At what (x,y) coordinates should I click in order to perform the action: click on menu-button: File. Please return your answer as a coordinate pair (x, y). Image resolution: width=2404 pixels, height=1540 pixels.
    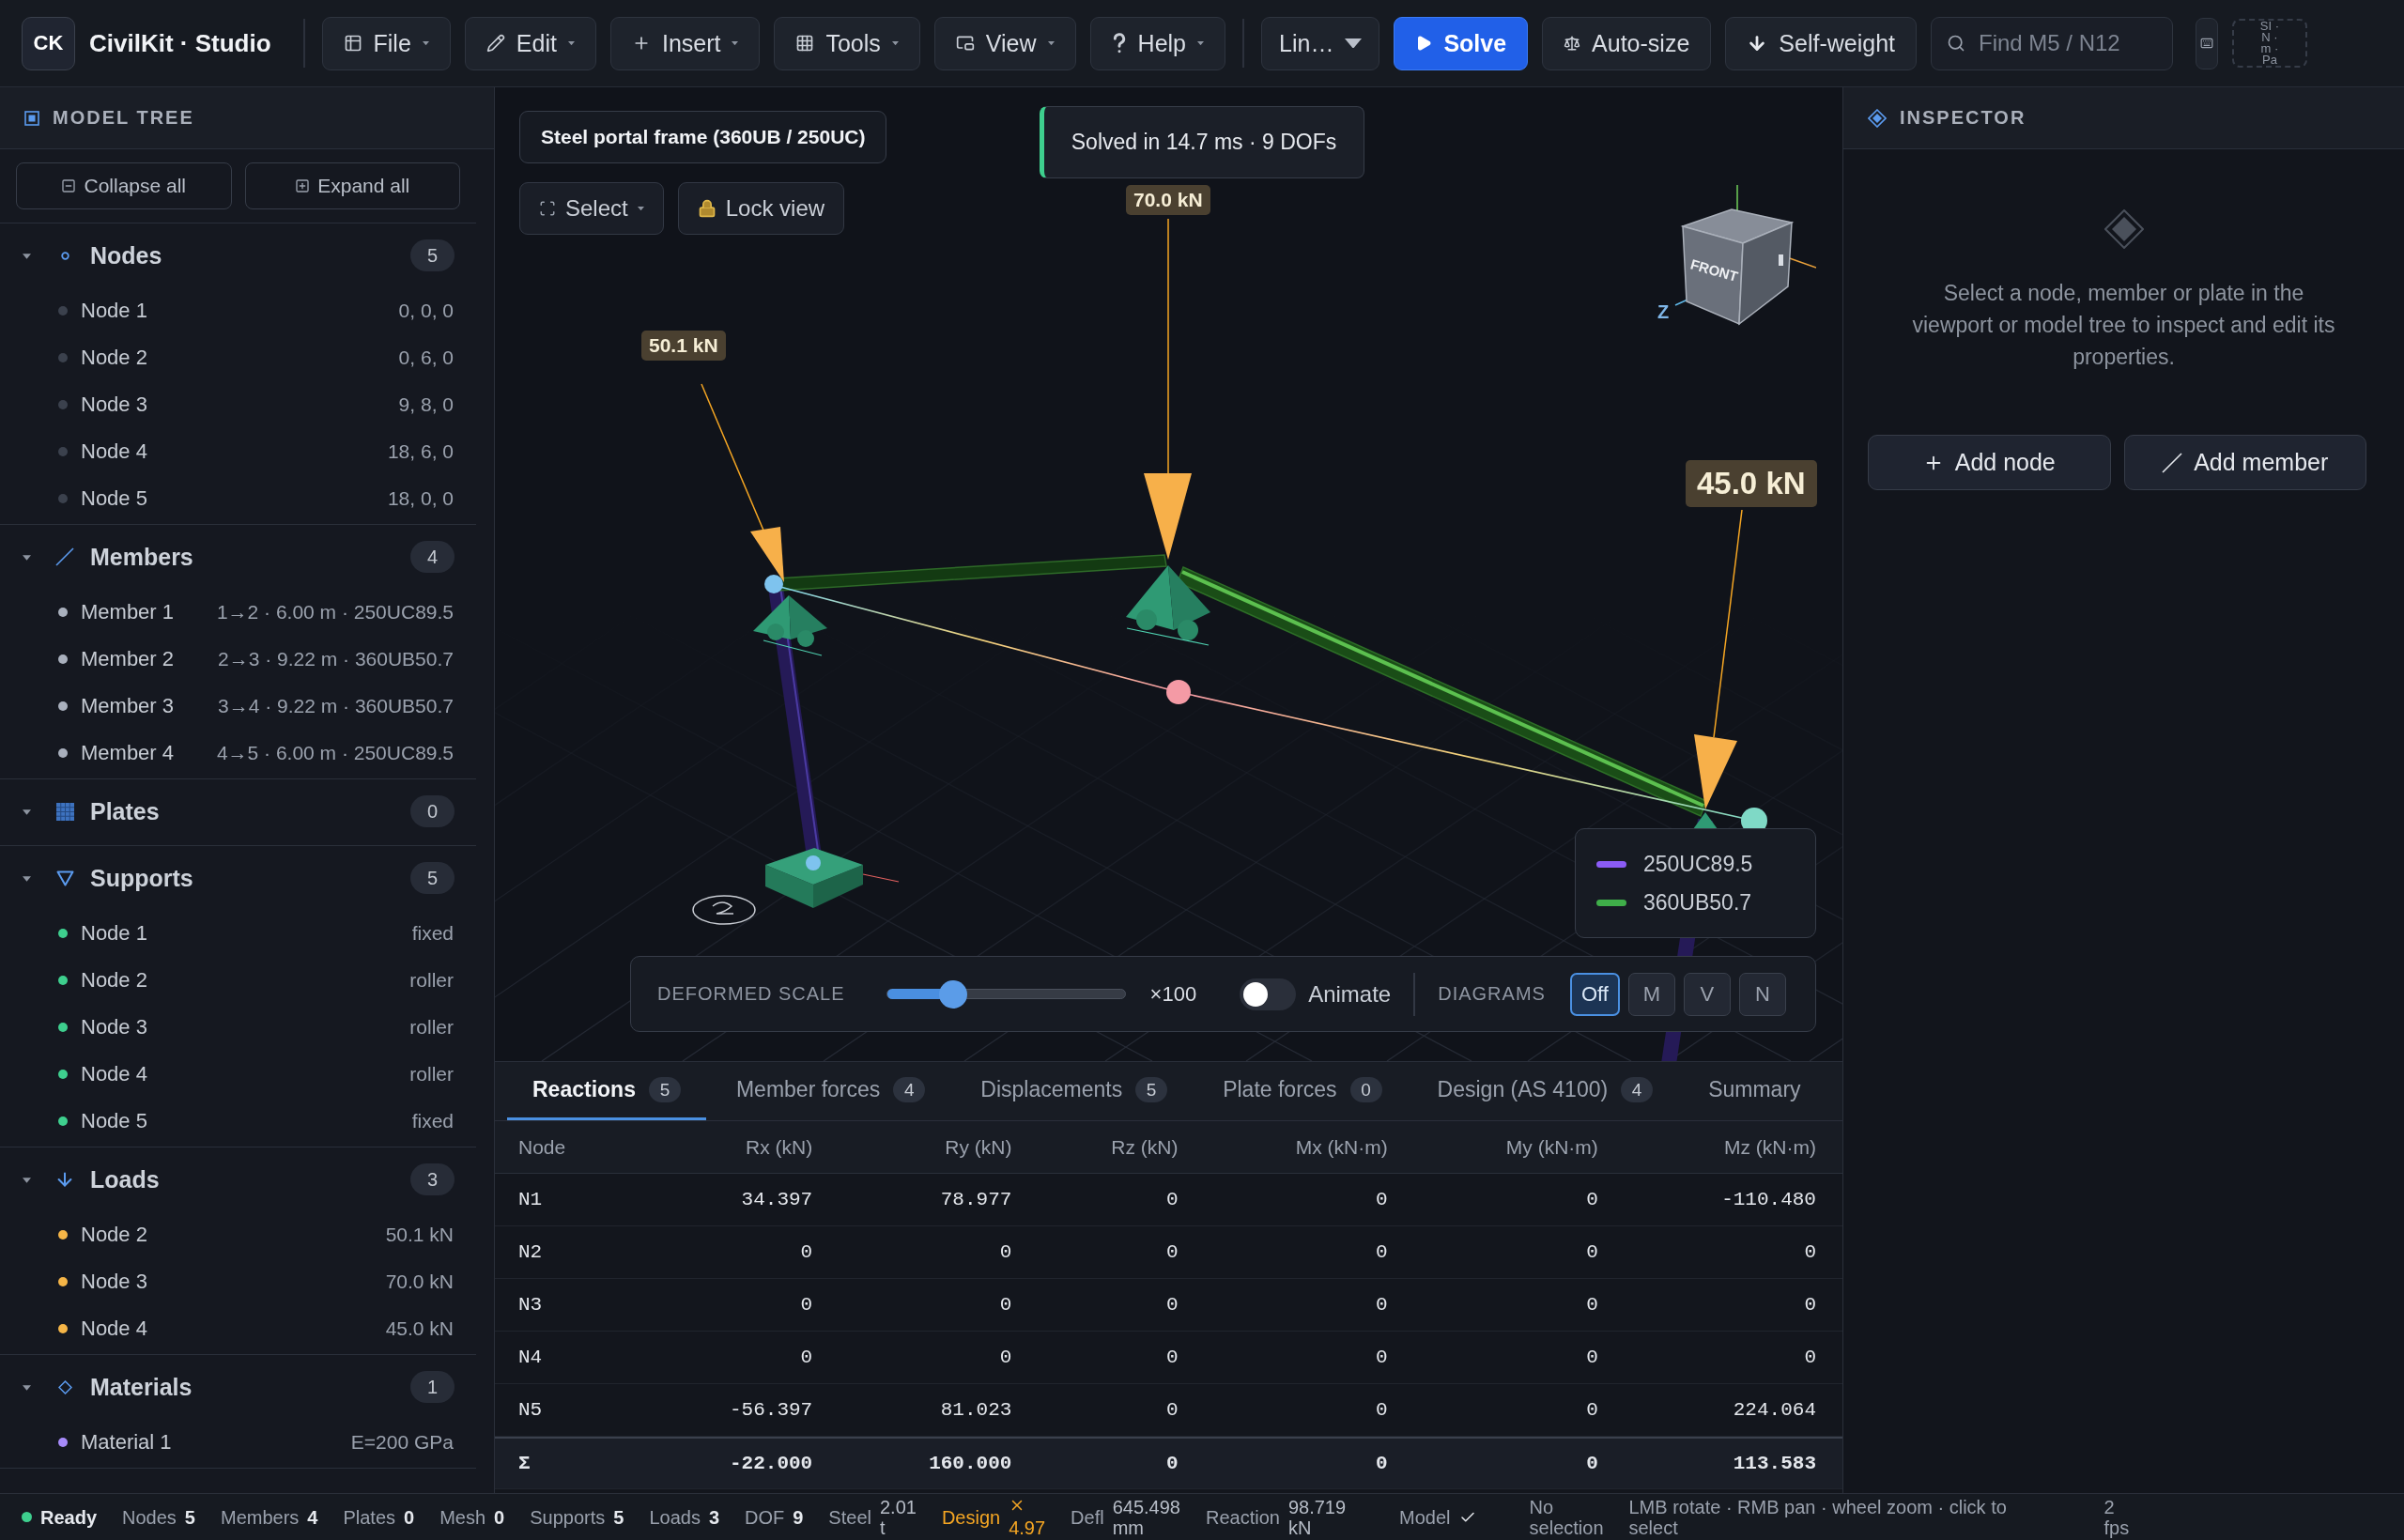
    Looking at the image, I should click on (386, 43).